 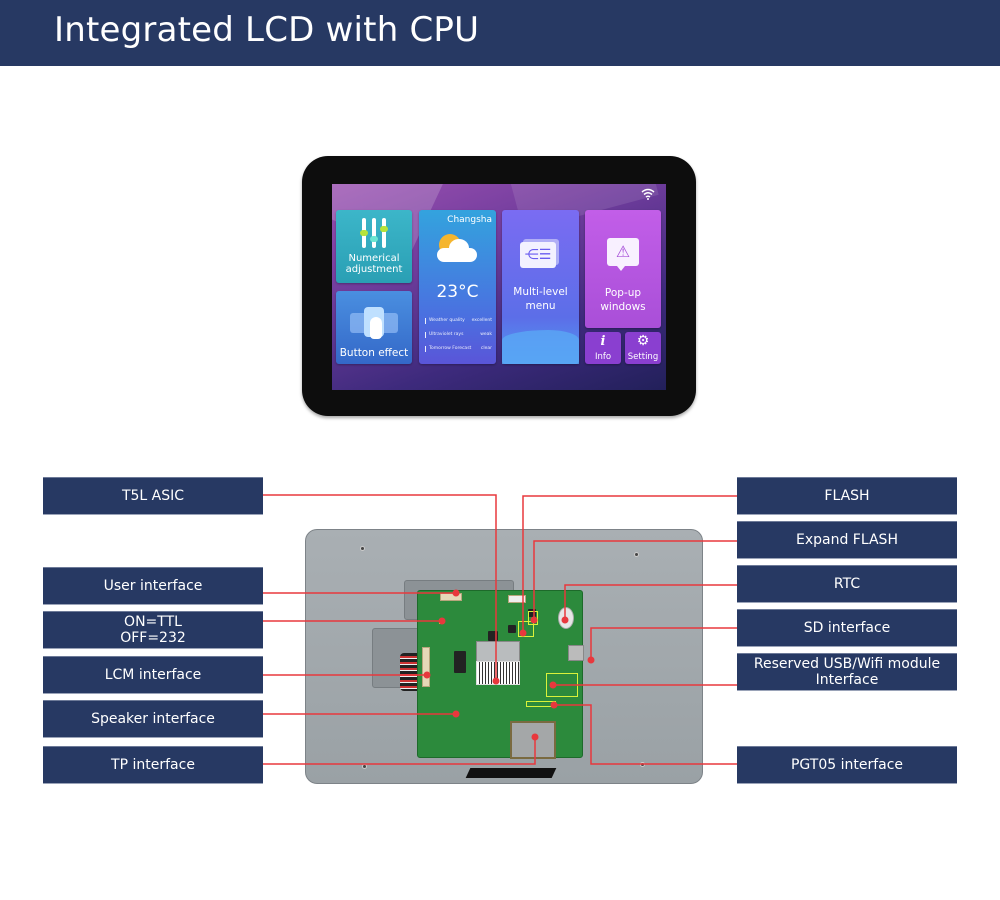 I want to click on tile-multi-level-menu: ⋲☰ Multi-level menu, so click(x=540, y=287).